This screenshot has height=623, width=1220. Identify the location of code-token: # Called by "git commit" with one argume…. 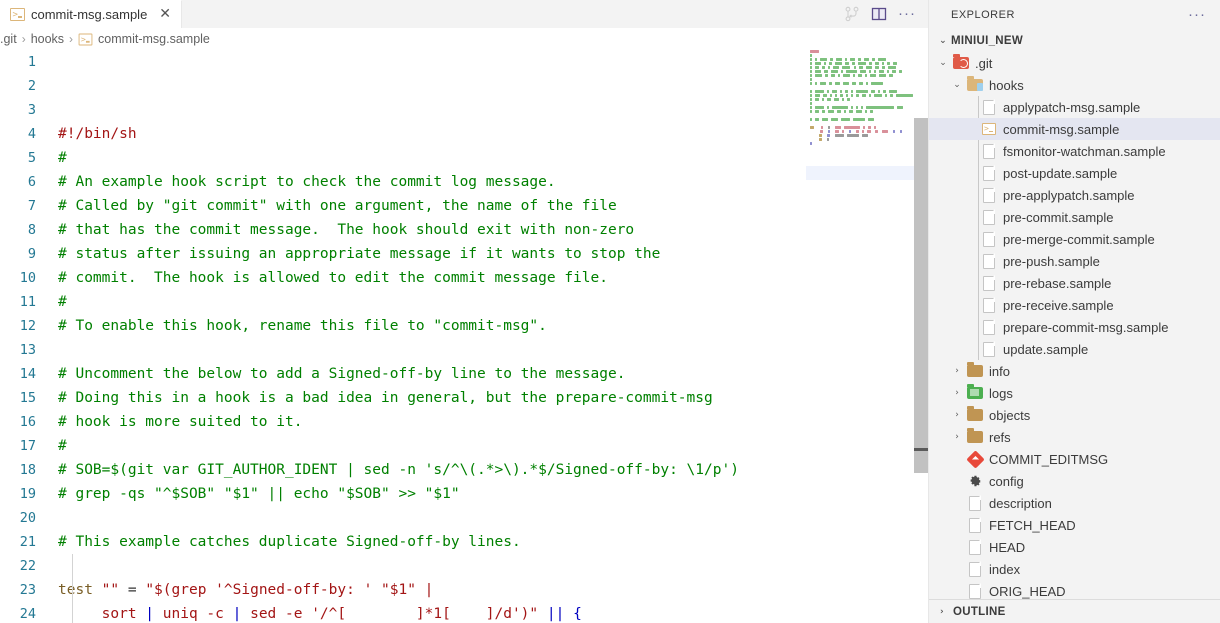
(337, 206).